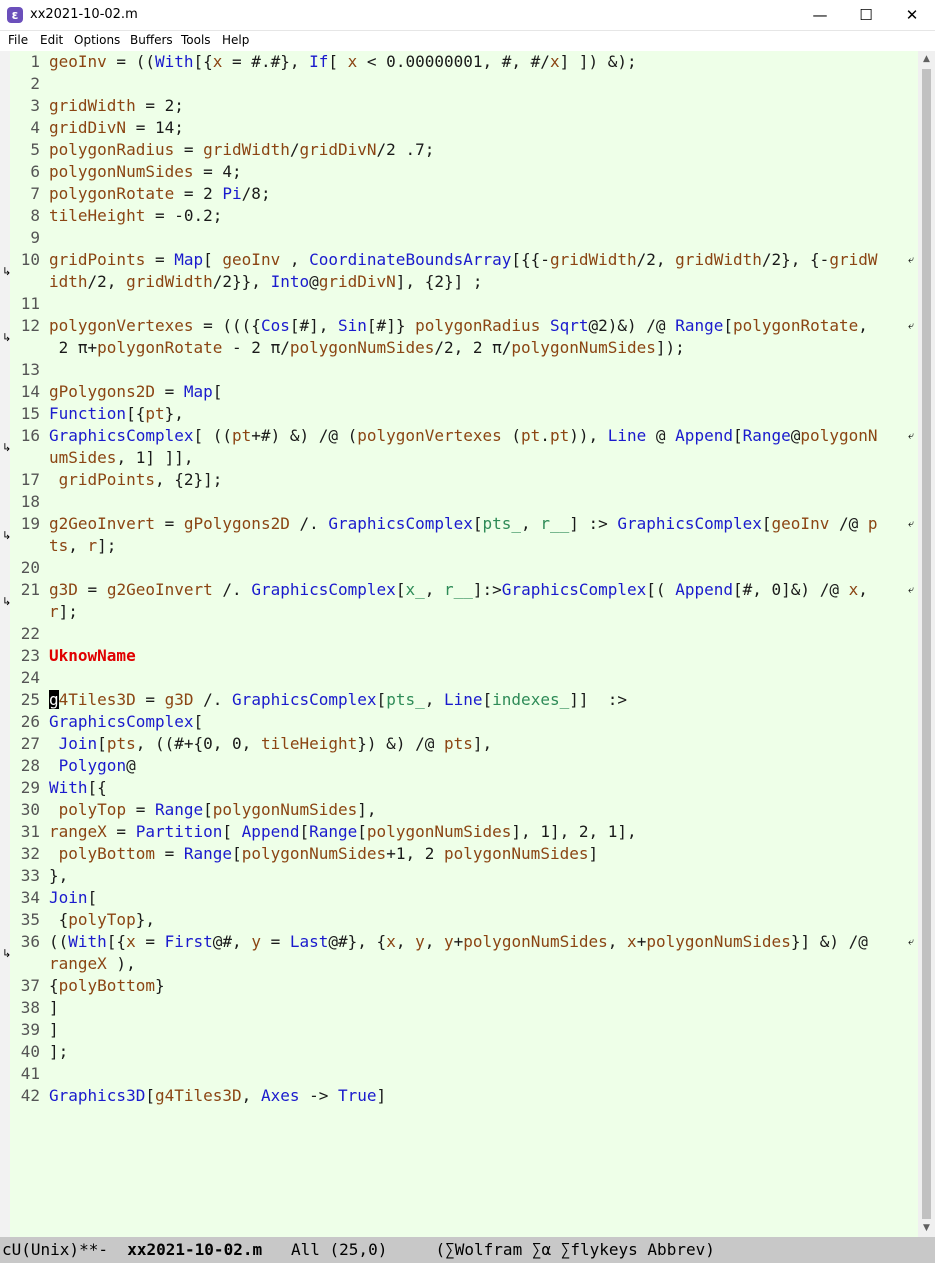 The height and width of the screenshot is (1284, 935). I want to click on code-line: 42 Graphics3D[g4Tiles3D, Axes -> True], so click(202, 1096).